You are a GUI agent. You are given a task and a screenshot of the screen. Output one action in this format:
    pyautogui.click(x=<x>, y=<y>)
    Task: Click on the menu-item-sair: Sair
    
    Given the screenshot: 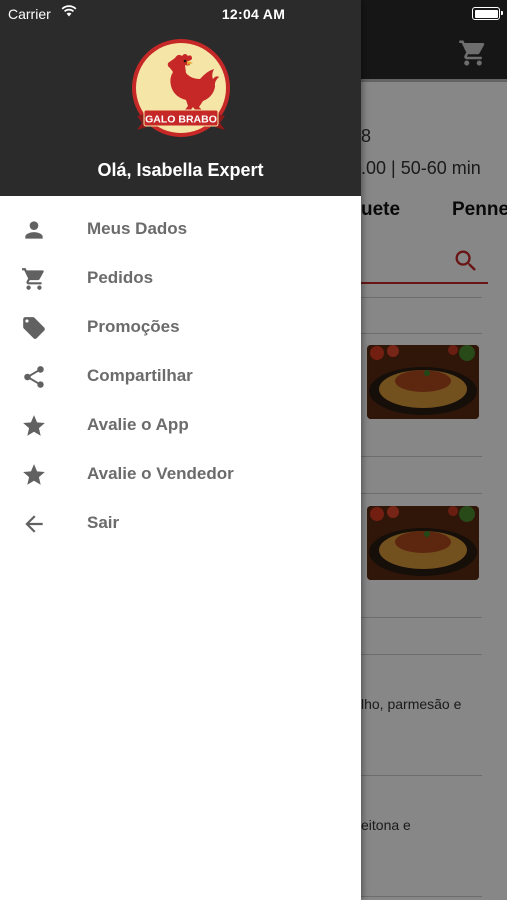 What is the action you would take?
    pyautogui.click(x=180, y=523)
    